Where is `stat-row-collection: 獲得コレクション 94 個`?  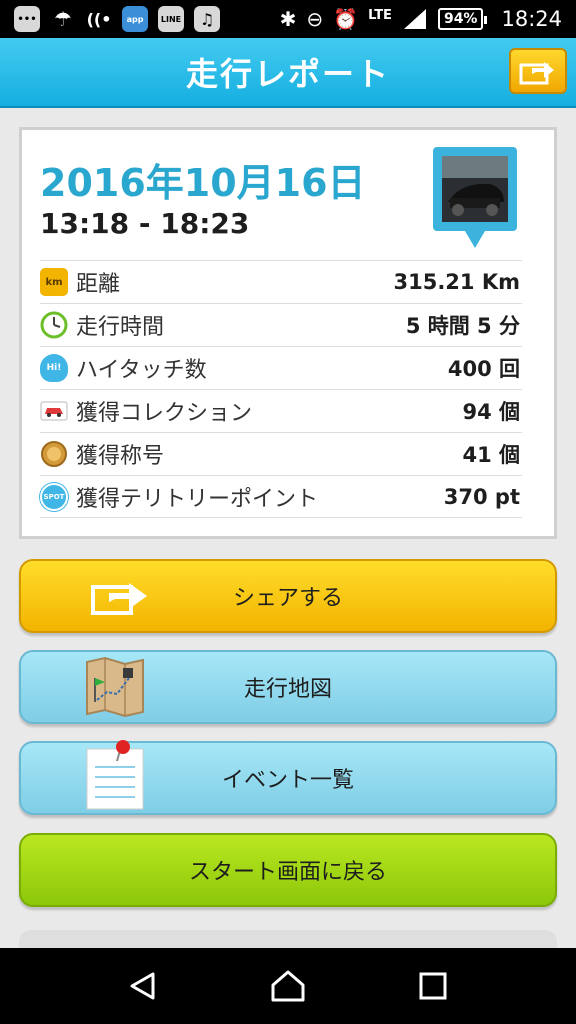
stat-row-collection: 獲得コレクション 94 個 is located at coordinates (281, 410).